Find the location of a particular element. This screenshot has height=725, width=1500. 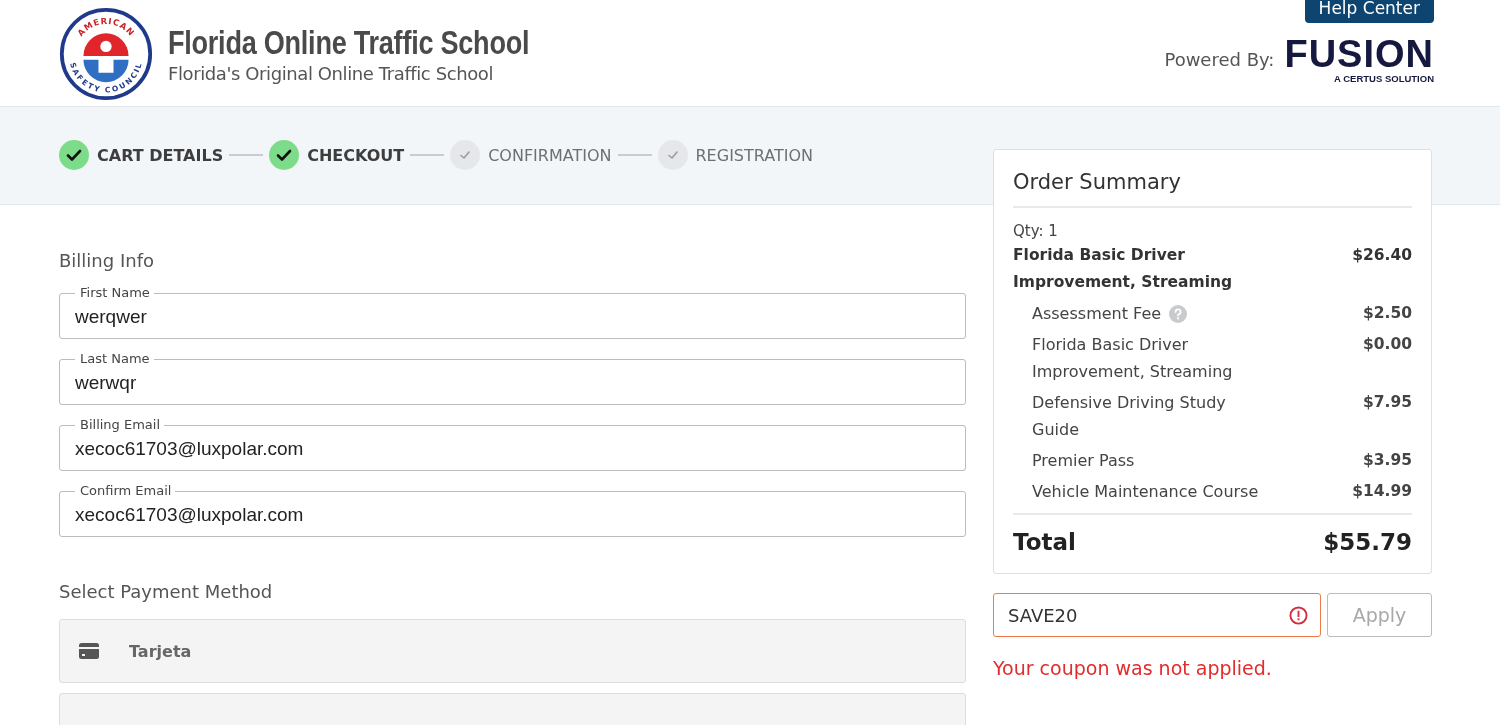

credit-card-icon is located at coordinates (89, 651).